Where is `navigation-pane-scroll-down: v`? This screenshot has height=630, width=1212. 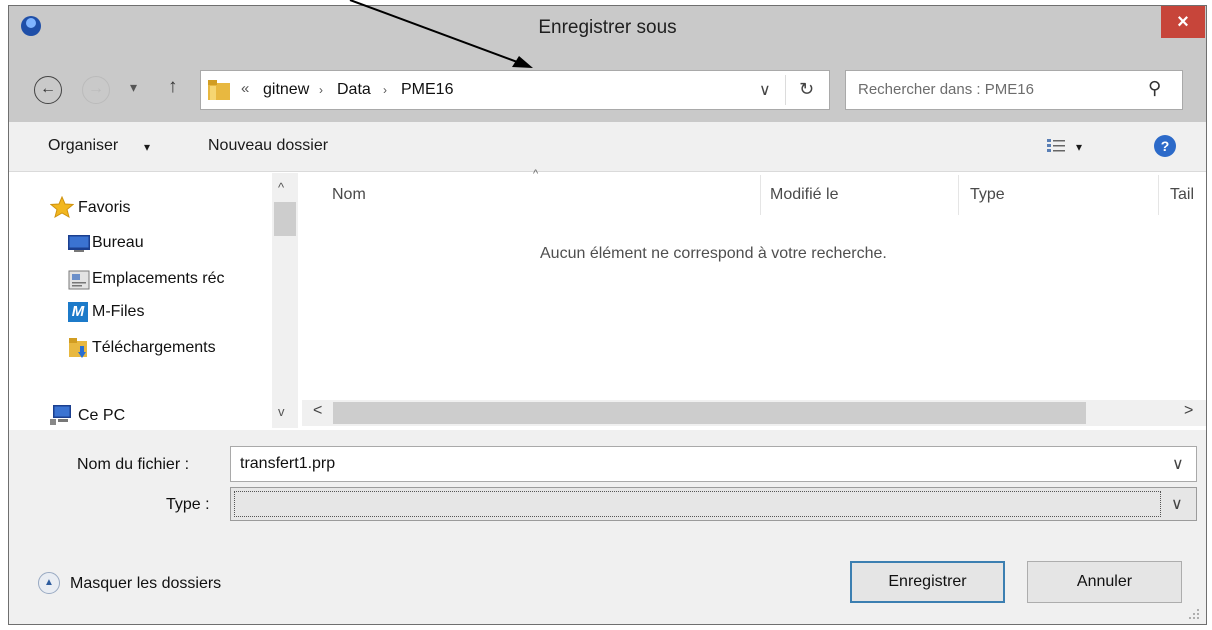
navigation-pane-scroll-down: v is located at coordinates (281, 411).